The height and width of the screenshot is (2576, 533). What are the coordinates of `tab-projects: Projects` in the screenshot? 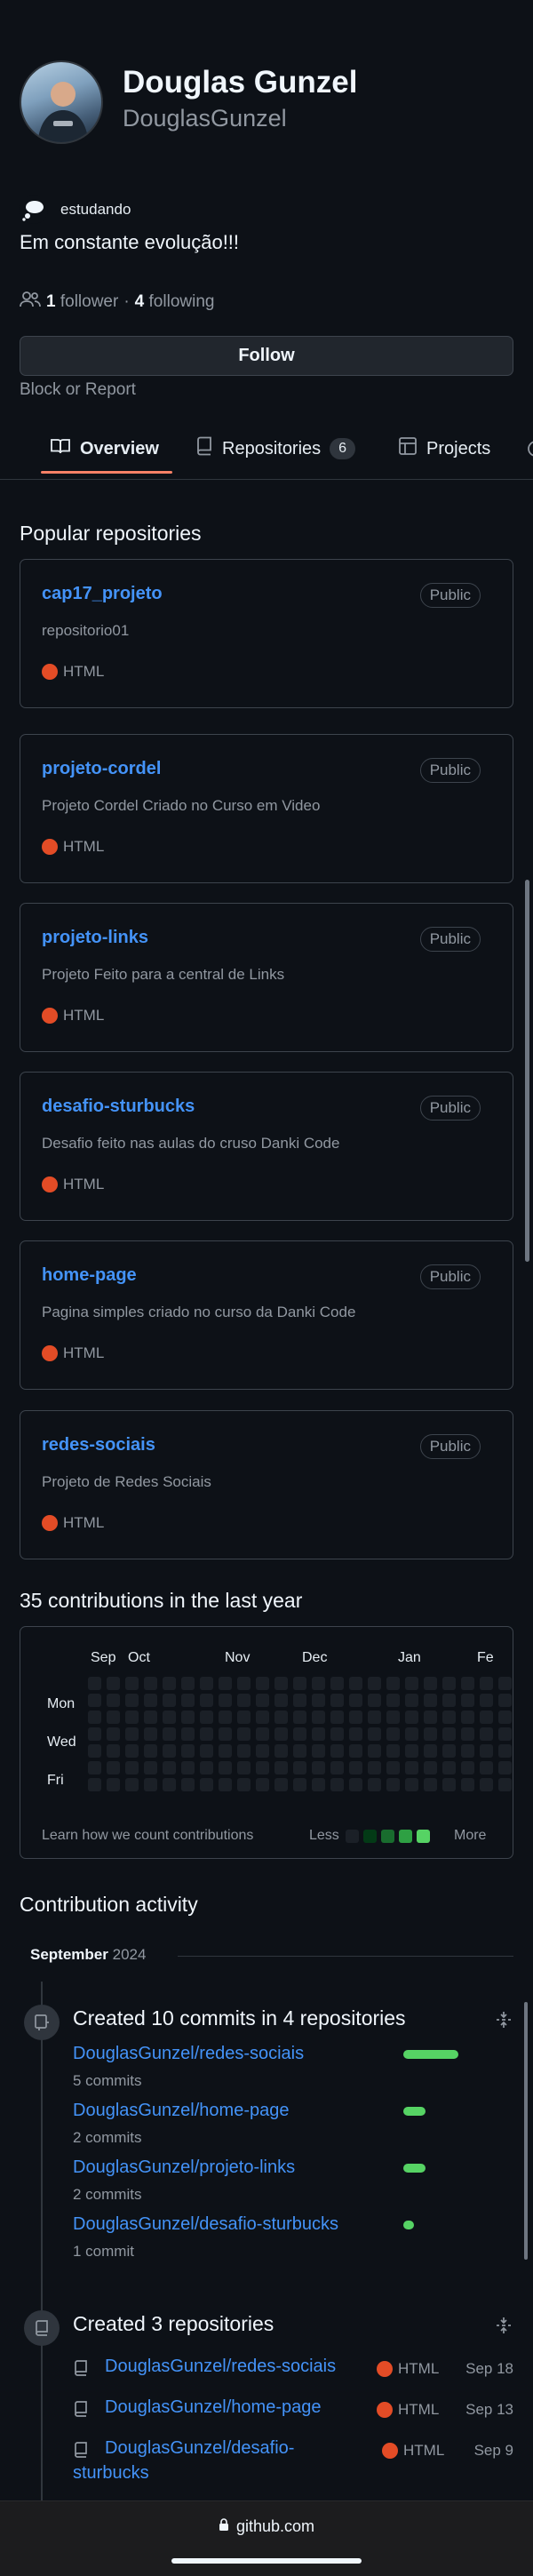 It's located at (444, 449).